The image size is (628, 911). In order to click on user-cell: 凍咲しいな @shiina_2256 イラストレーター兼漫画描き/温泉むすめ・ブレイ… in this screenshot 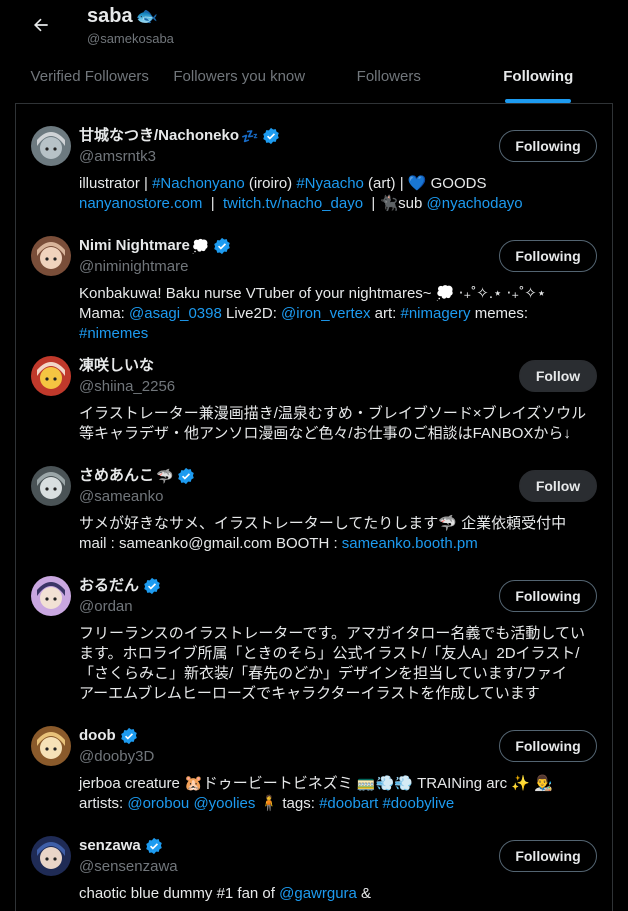, I will do `click(314, 394)`.